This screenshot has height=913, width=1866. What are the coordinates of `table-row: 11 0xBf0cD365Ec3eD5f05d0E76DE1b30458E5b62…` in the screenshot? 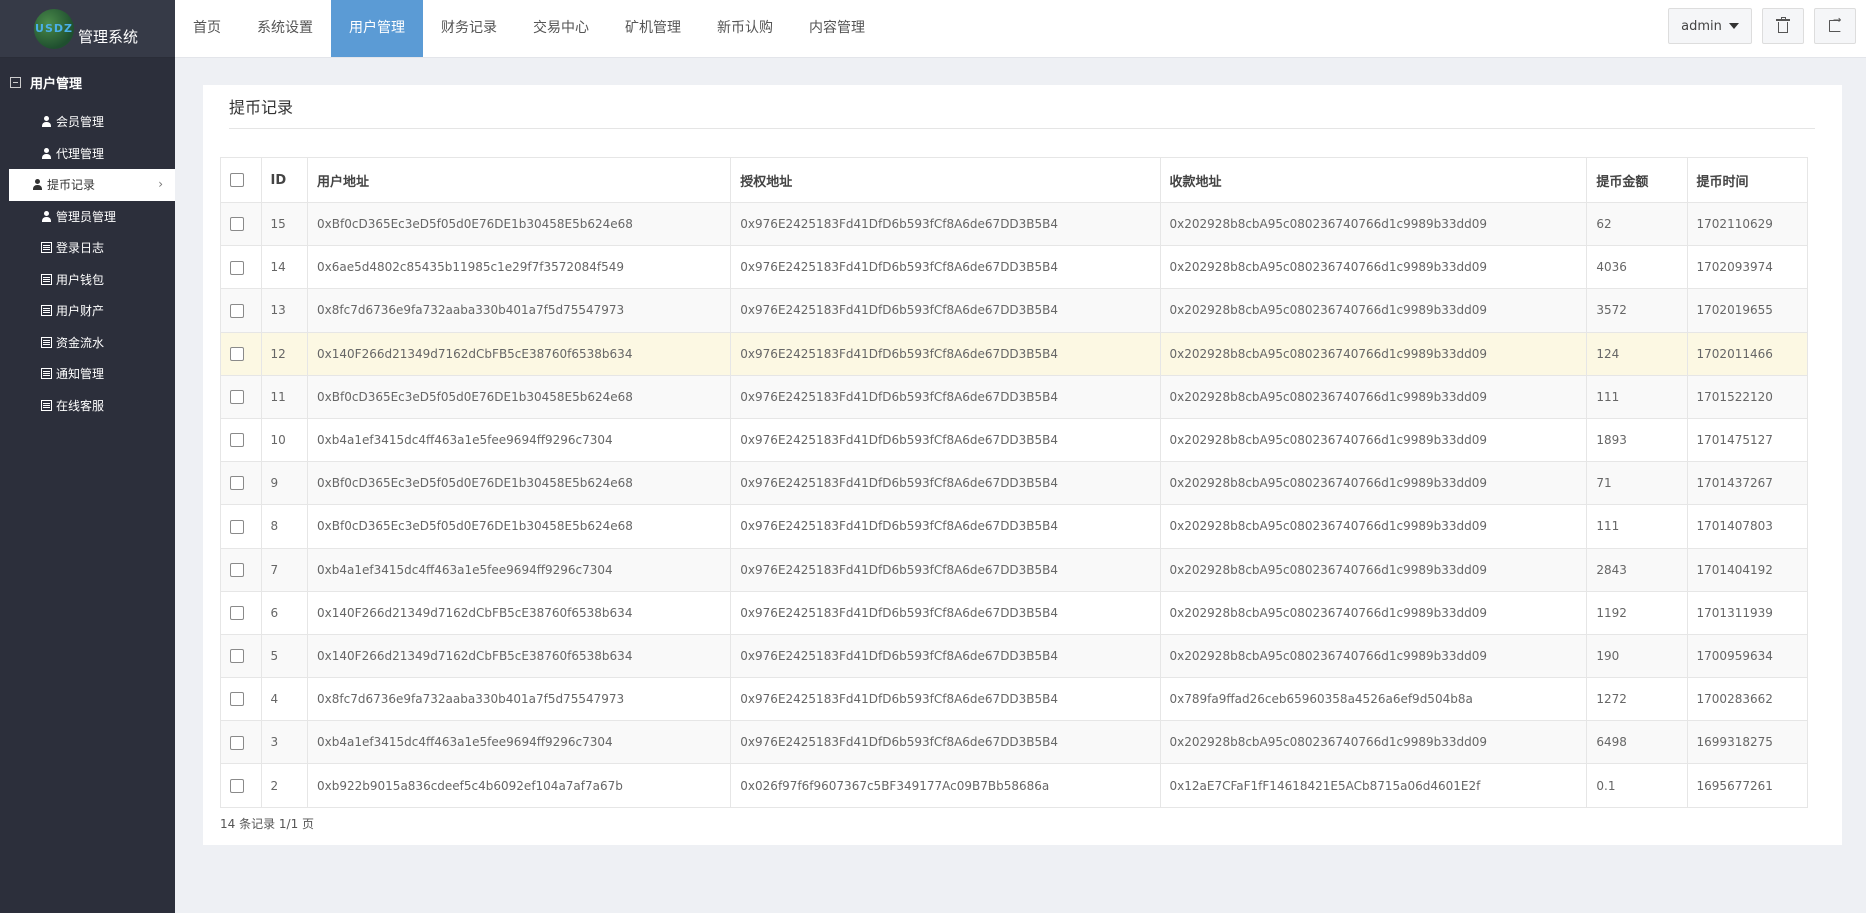 It's located at (1014, 396).